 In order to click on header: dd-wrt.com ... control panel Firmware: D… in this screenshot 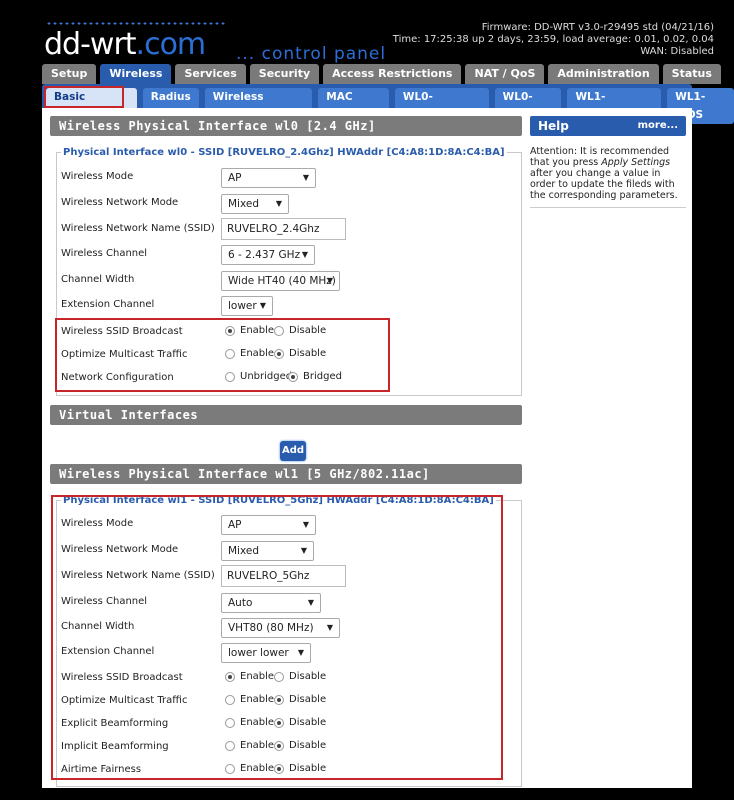, I will do `click(366, 41)`.